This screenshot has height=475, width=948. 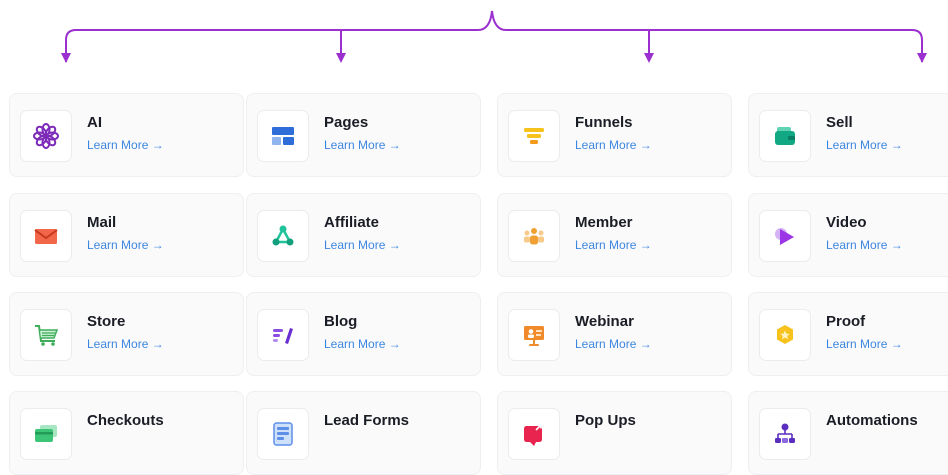 What do you see at coordinates (46, 434) in the screenshot?
I see `credit-card-icon` at bounding box center [46, 434].